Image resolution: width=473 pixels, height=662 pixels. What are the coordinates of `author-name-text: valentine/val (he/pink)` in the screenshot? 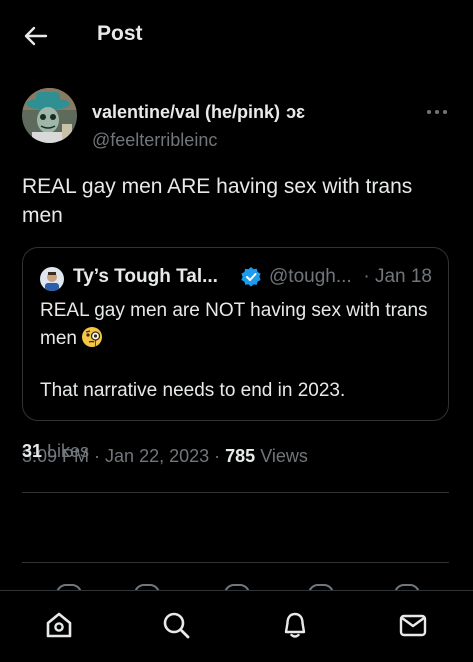 It's located at (186, 112).